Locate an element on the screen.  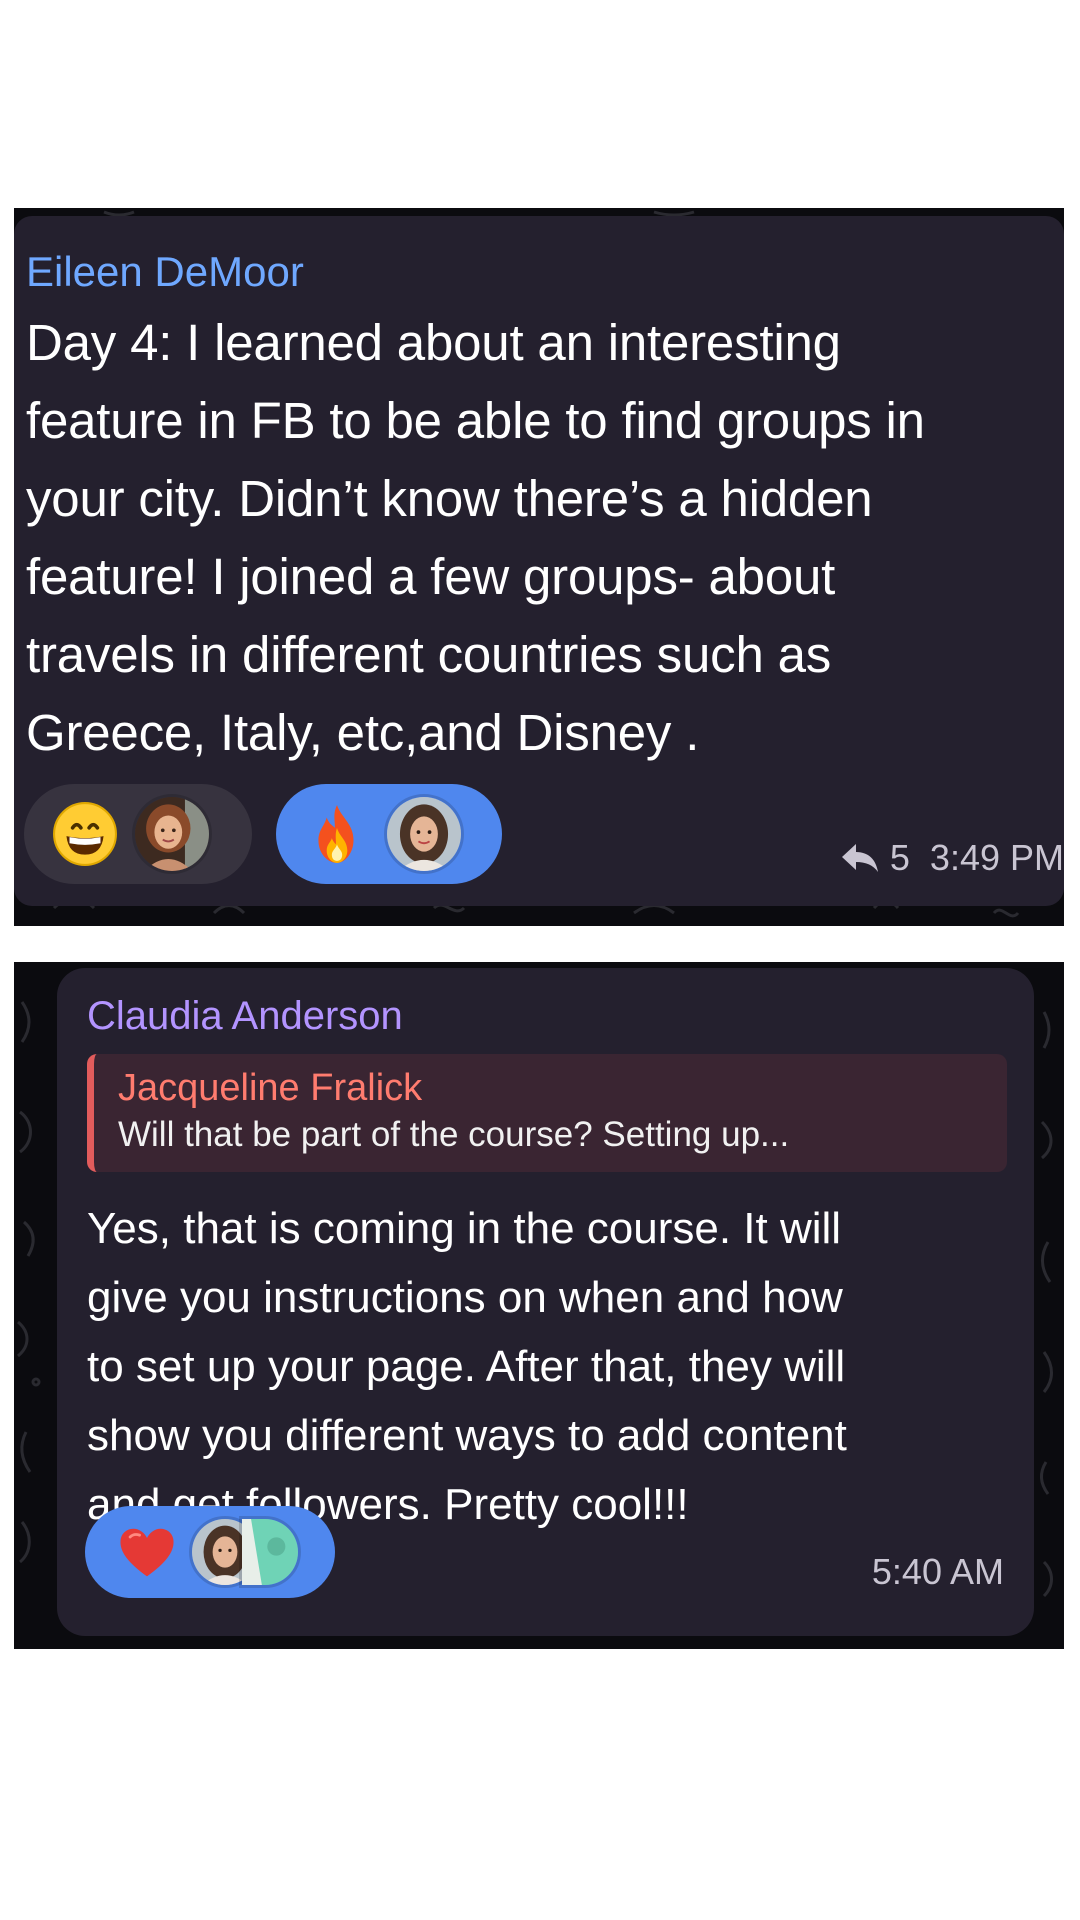
reaction-fire is located at coordinates (389, 834).